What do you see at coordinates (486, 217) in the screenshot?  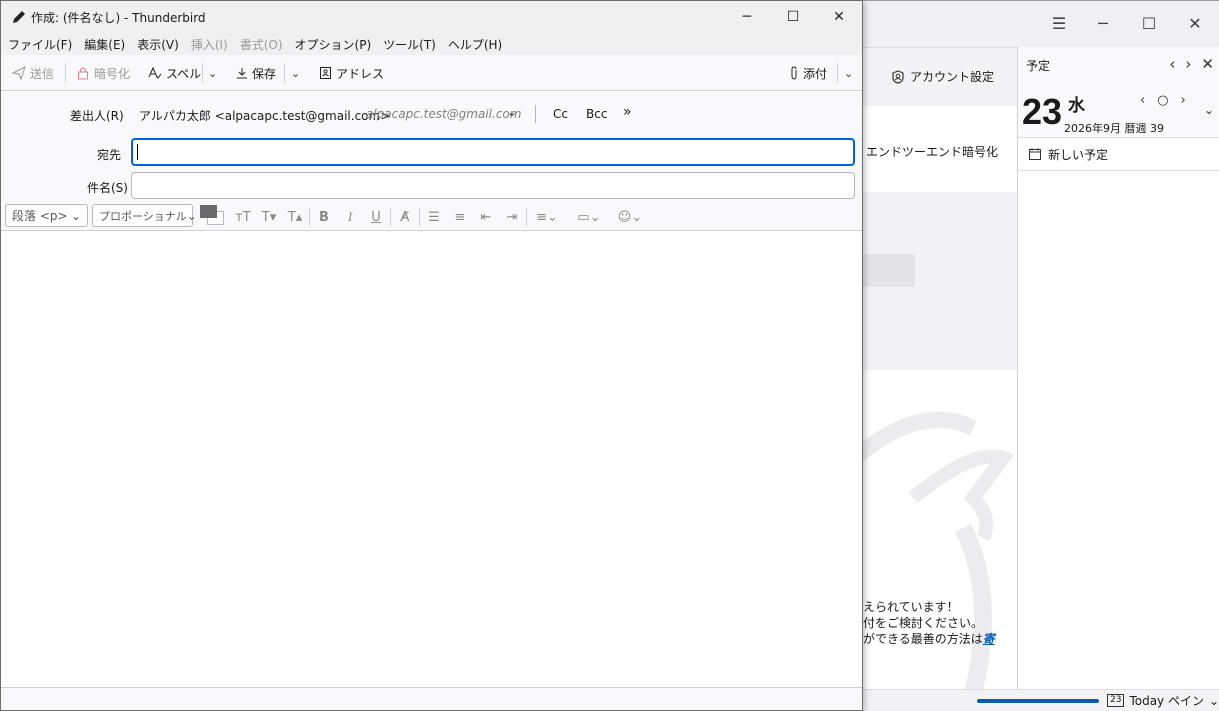 I see `outdent-icon: ⇤` at bounding box center [486, 217].